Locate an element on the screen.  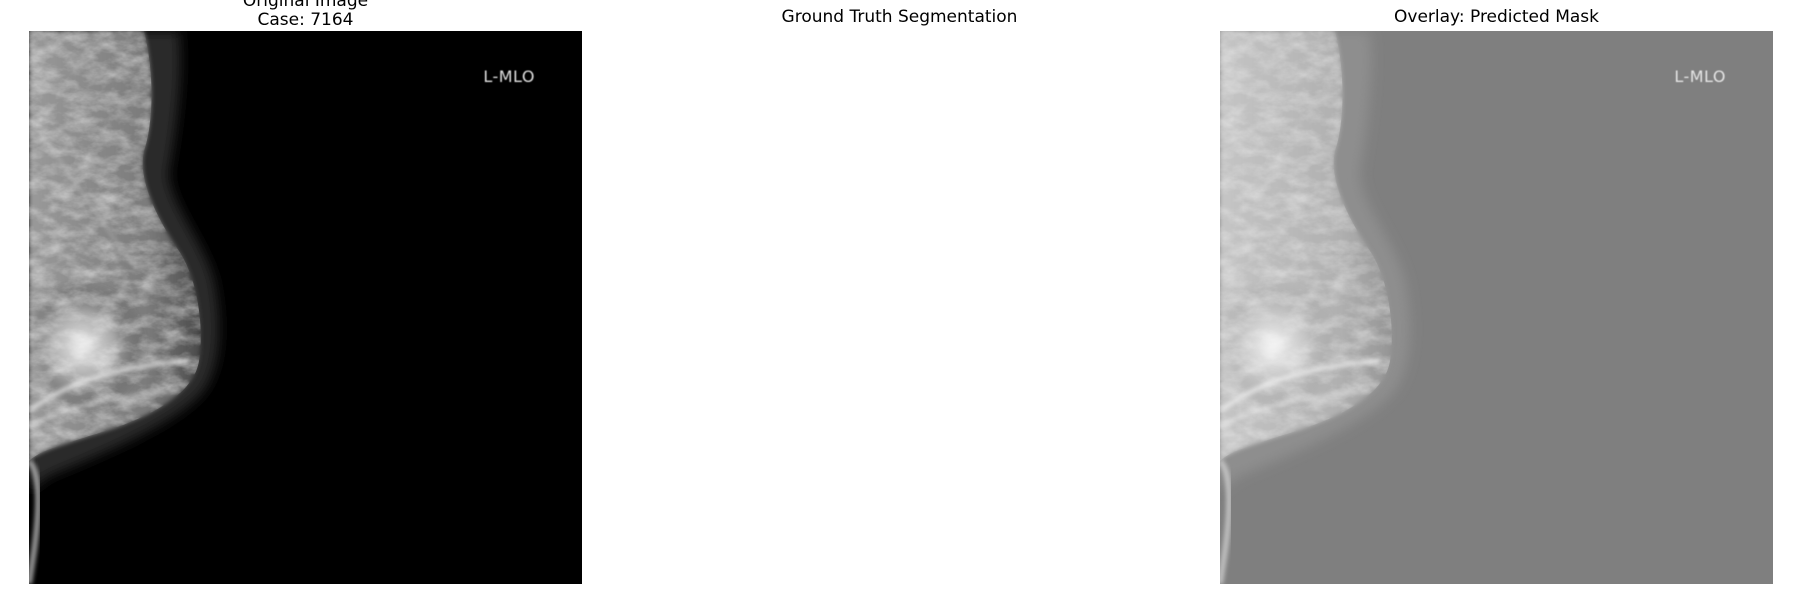
overlay-mammogram-image is located at coordinates (1315, 307).